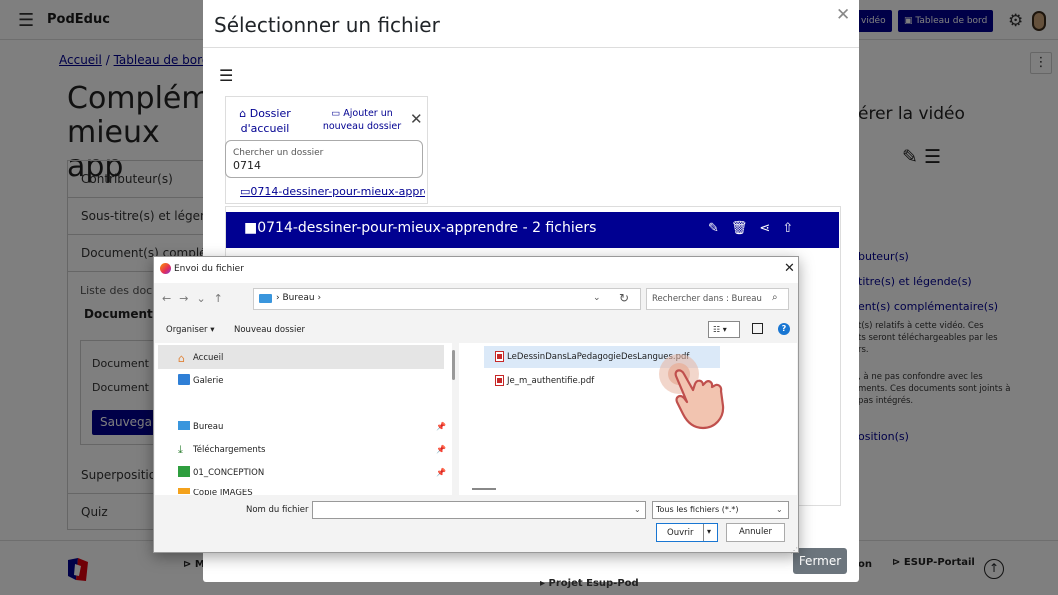 The width and height of the screenshot is (1058, 595). I want to click on filename-label: Nom du fichier :, so click(280, 510).